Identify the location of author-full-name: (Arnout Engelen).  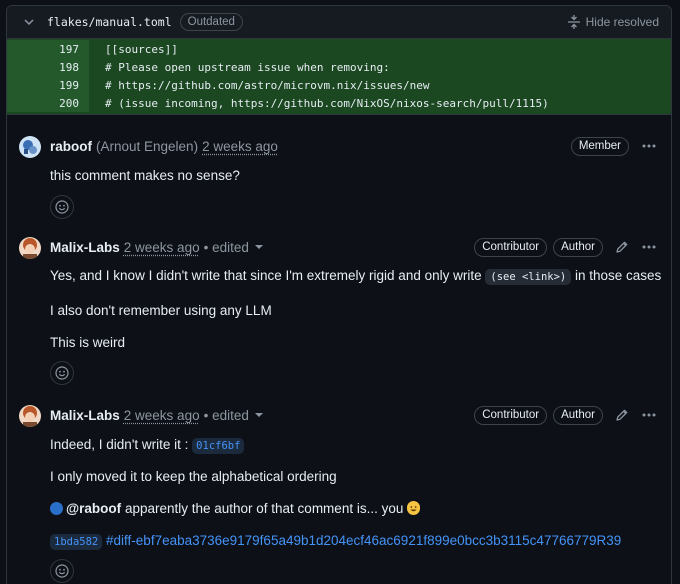
(147, 146).